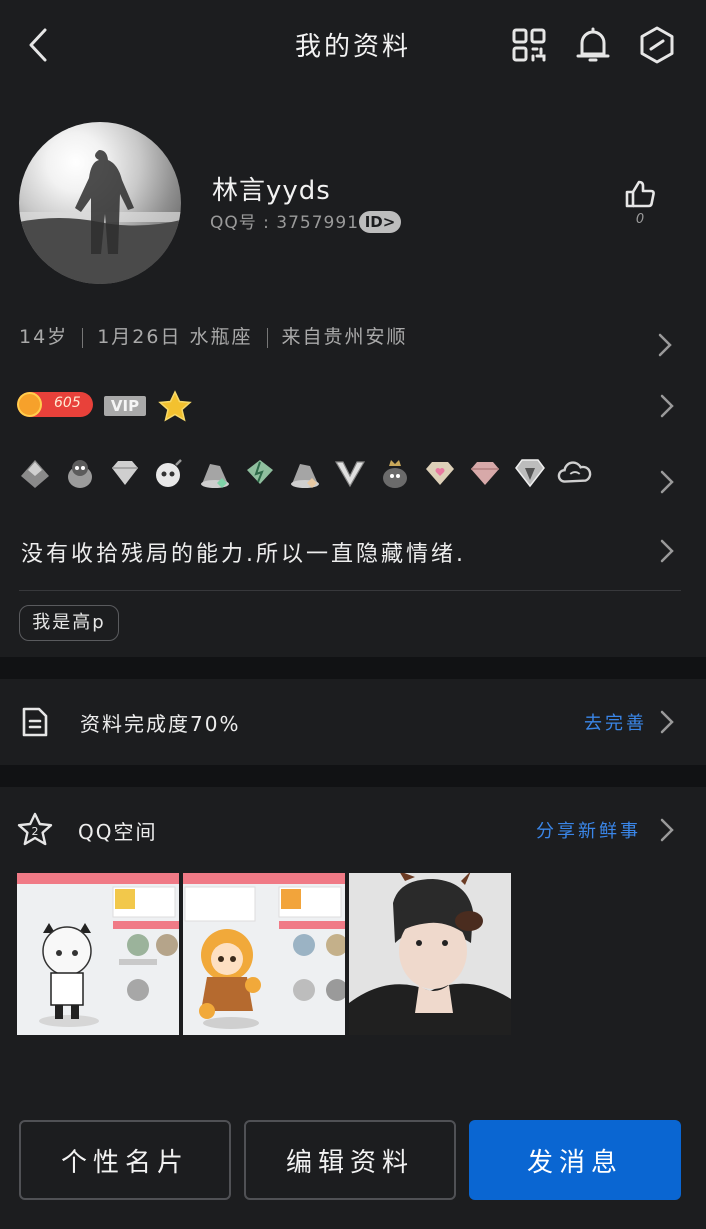  I want to click on document-icon, so click(35, 724).